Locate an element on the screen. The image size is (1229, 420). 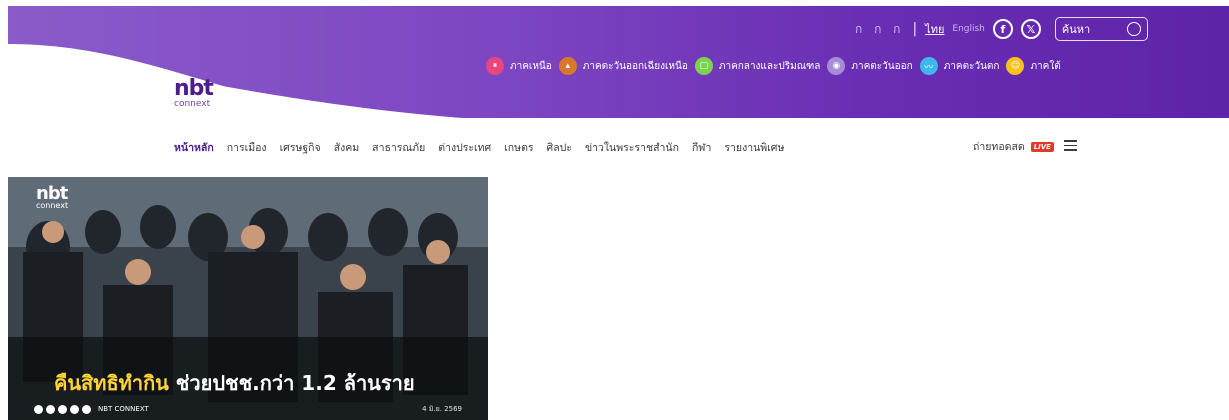
region-north-icon: ⏸ is located at coordinates (495, 66).